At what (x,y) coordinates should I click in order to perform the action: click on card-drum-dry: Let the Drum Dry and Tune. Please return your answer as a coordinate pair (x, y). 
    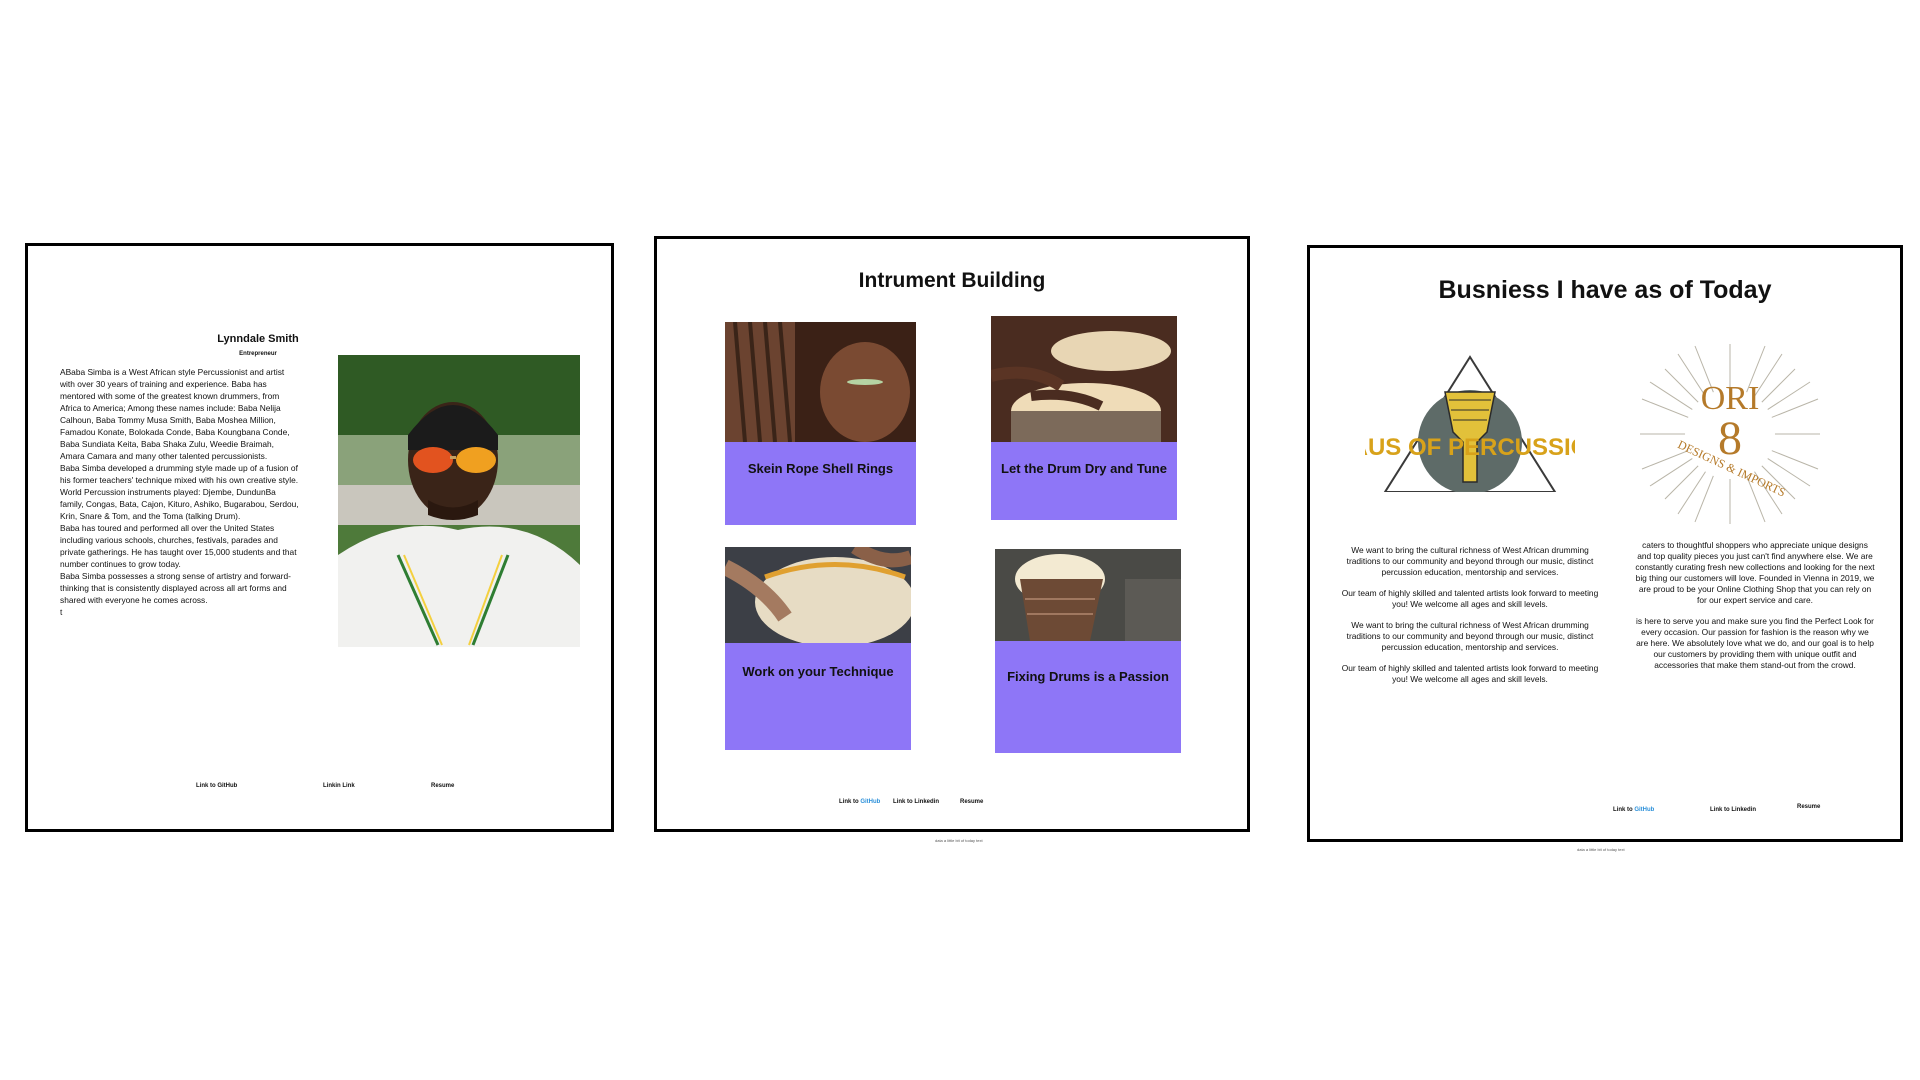
    Looking at the image, I should click on (1084, 418).